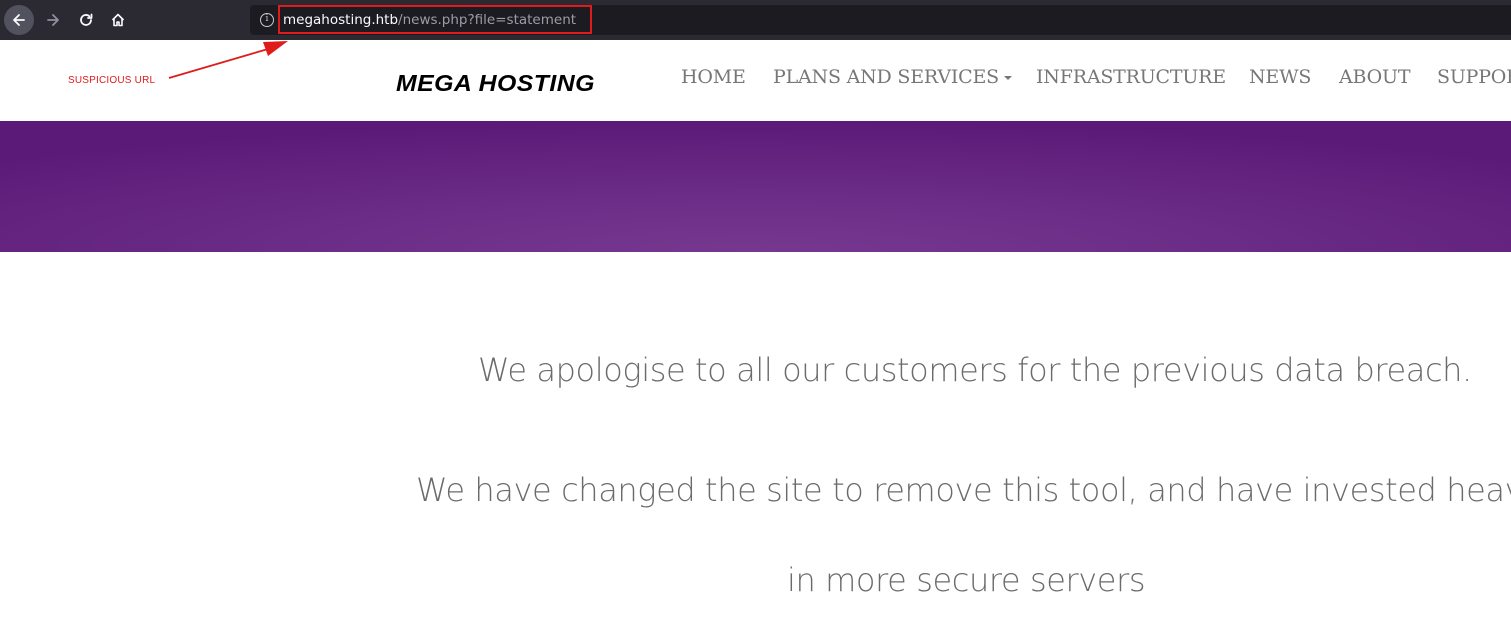 The width and height of the screenshot is (1511, 620). What do you see at coordinates (435, 19) in the screenshot?
I see `url-highlight-box` at bounding box center [435, 19].